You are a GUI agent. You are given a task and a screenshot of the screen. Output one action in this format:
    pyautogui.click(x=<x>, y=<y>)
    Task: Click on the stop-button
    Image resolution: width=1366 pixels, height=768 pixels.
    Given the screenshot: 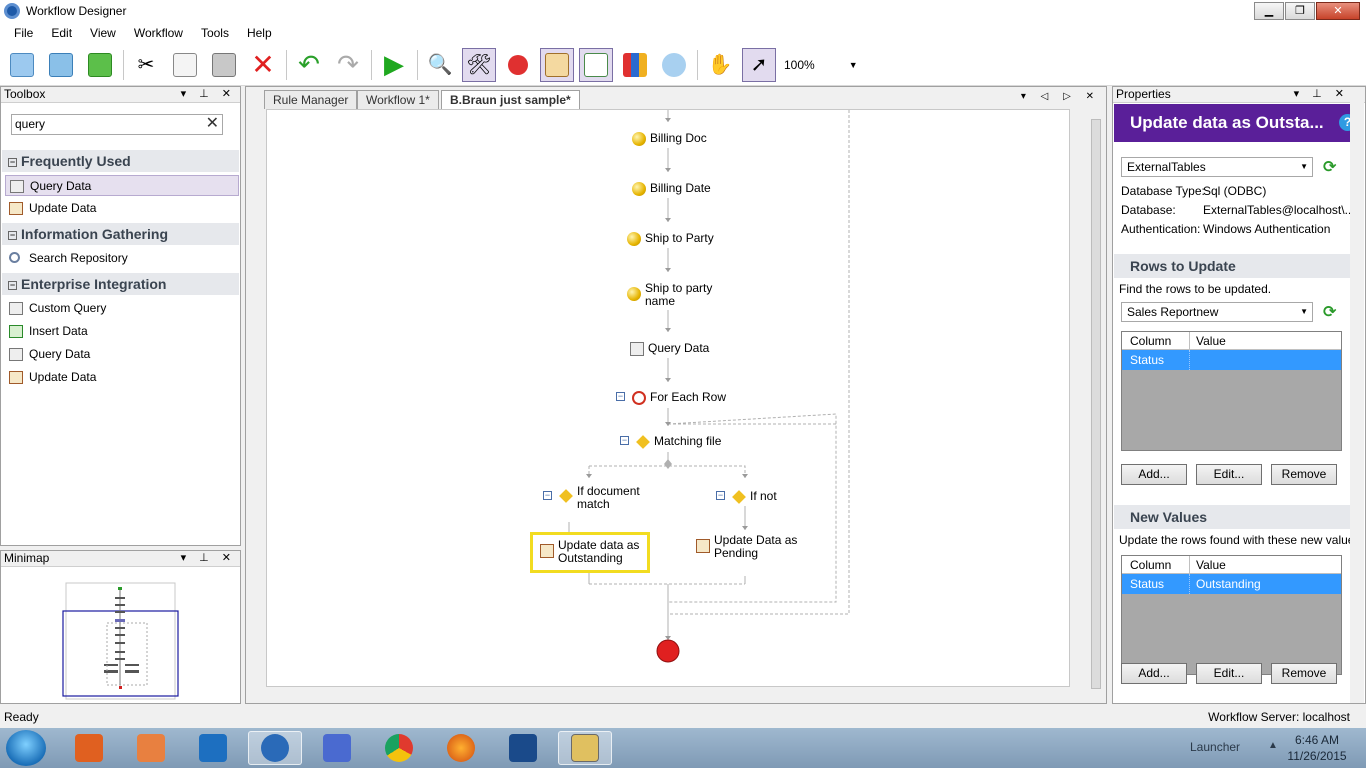 What is the action you would take?
    pyautogui.click(x=518, y=65)
    